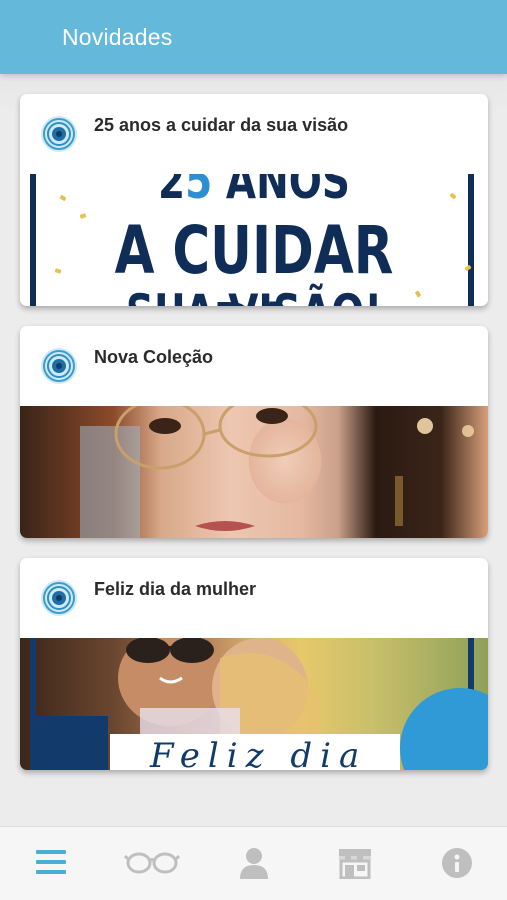  I want to click on news-card-header: Feliz dia da mulher, so click(254, 598).